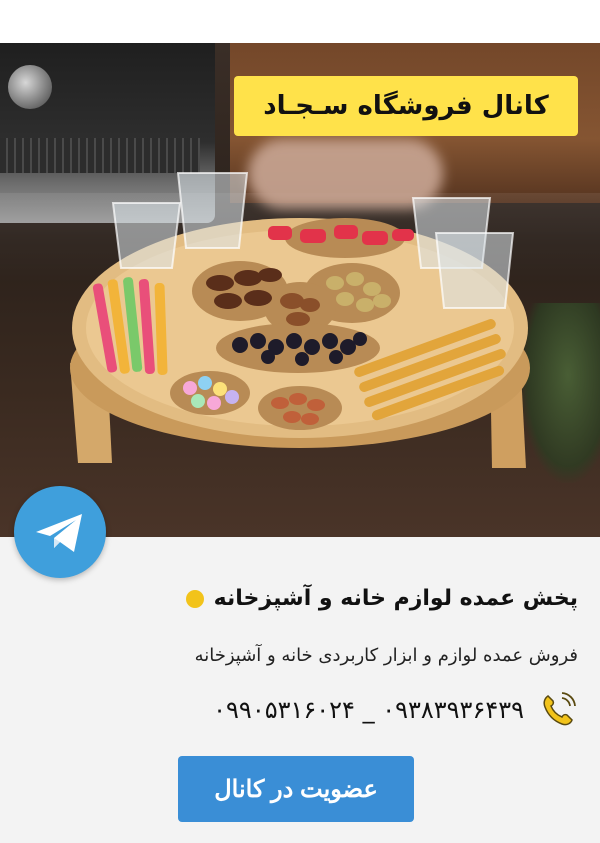 The height and width of the screenshot is (843, 600). I want to click on phone-icon, so click(559, 709).